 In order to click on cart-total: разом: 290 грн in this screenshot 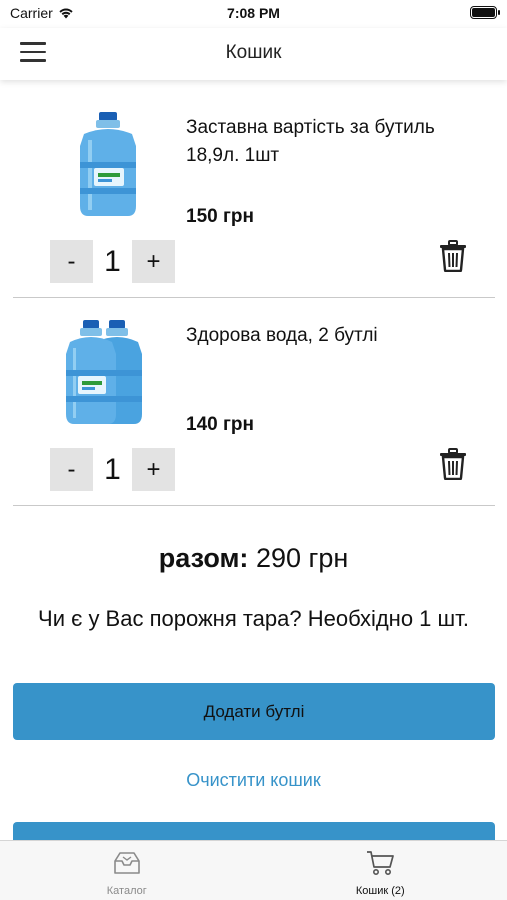, I will do `click(253, 558)`.